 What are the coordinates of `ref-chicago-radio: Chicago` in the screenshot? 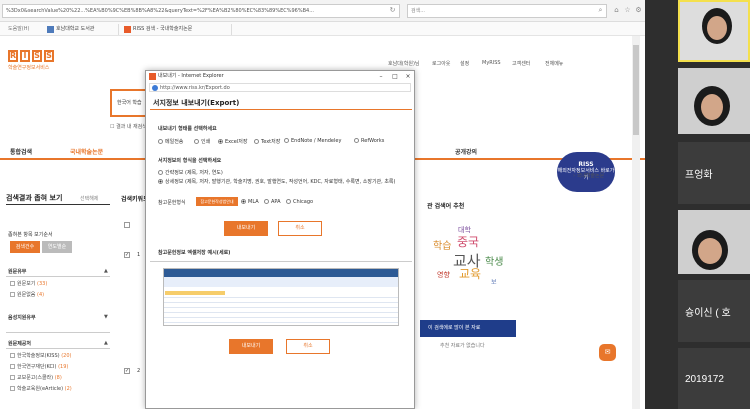 It's located at (299, 202).